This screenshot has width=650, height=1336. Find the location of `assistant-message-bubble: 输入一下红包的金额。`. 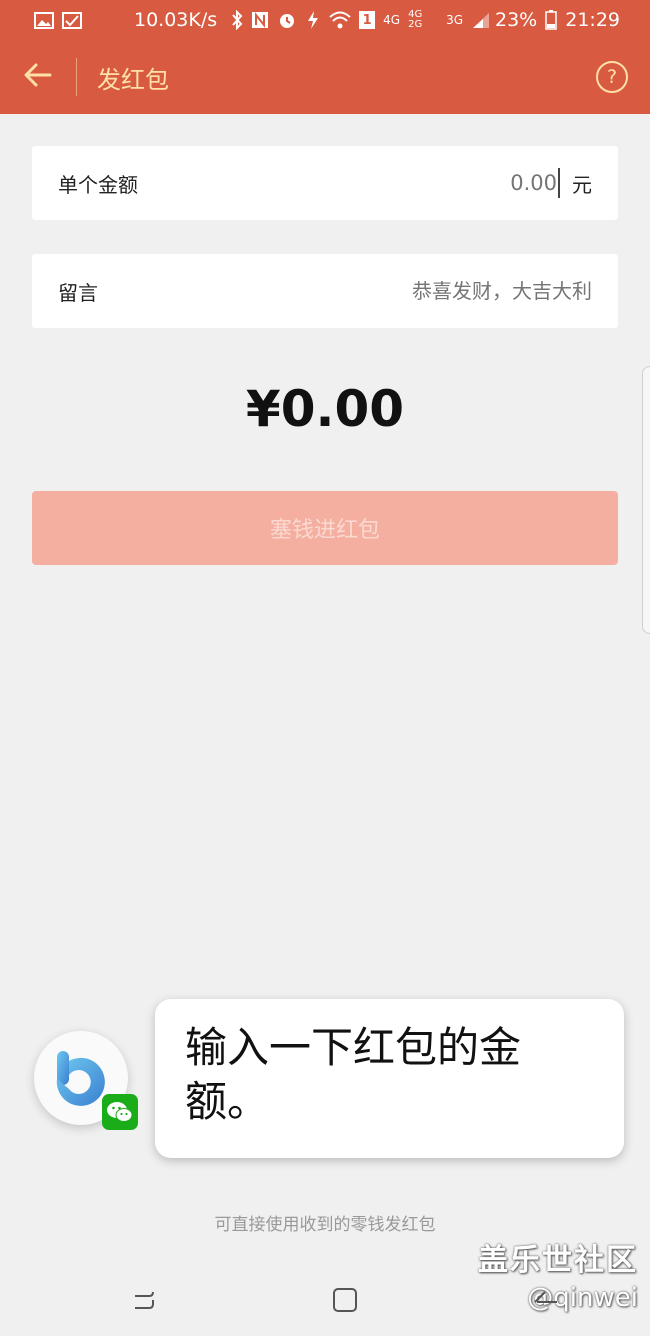

assistant-message-bubble: 输入一下红包的金额。 is located at coordinates (389, 1078).